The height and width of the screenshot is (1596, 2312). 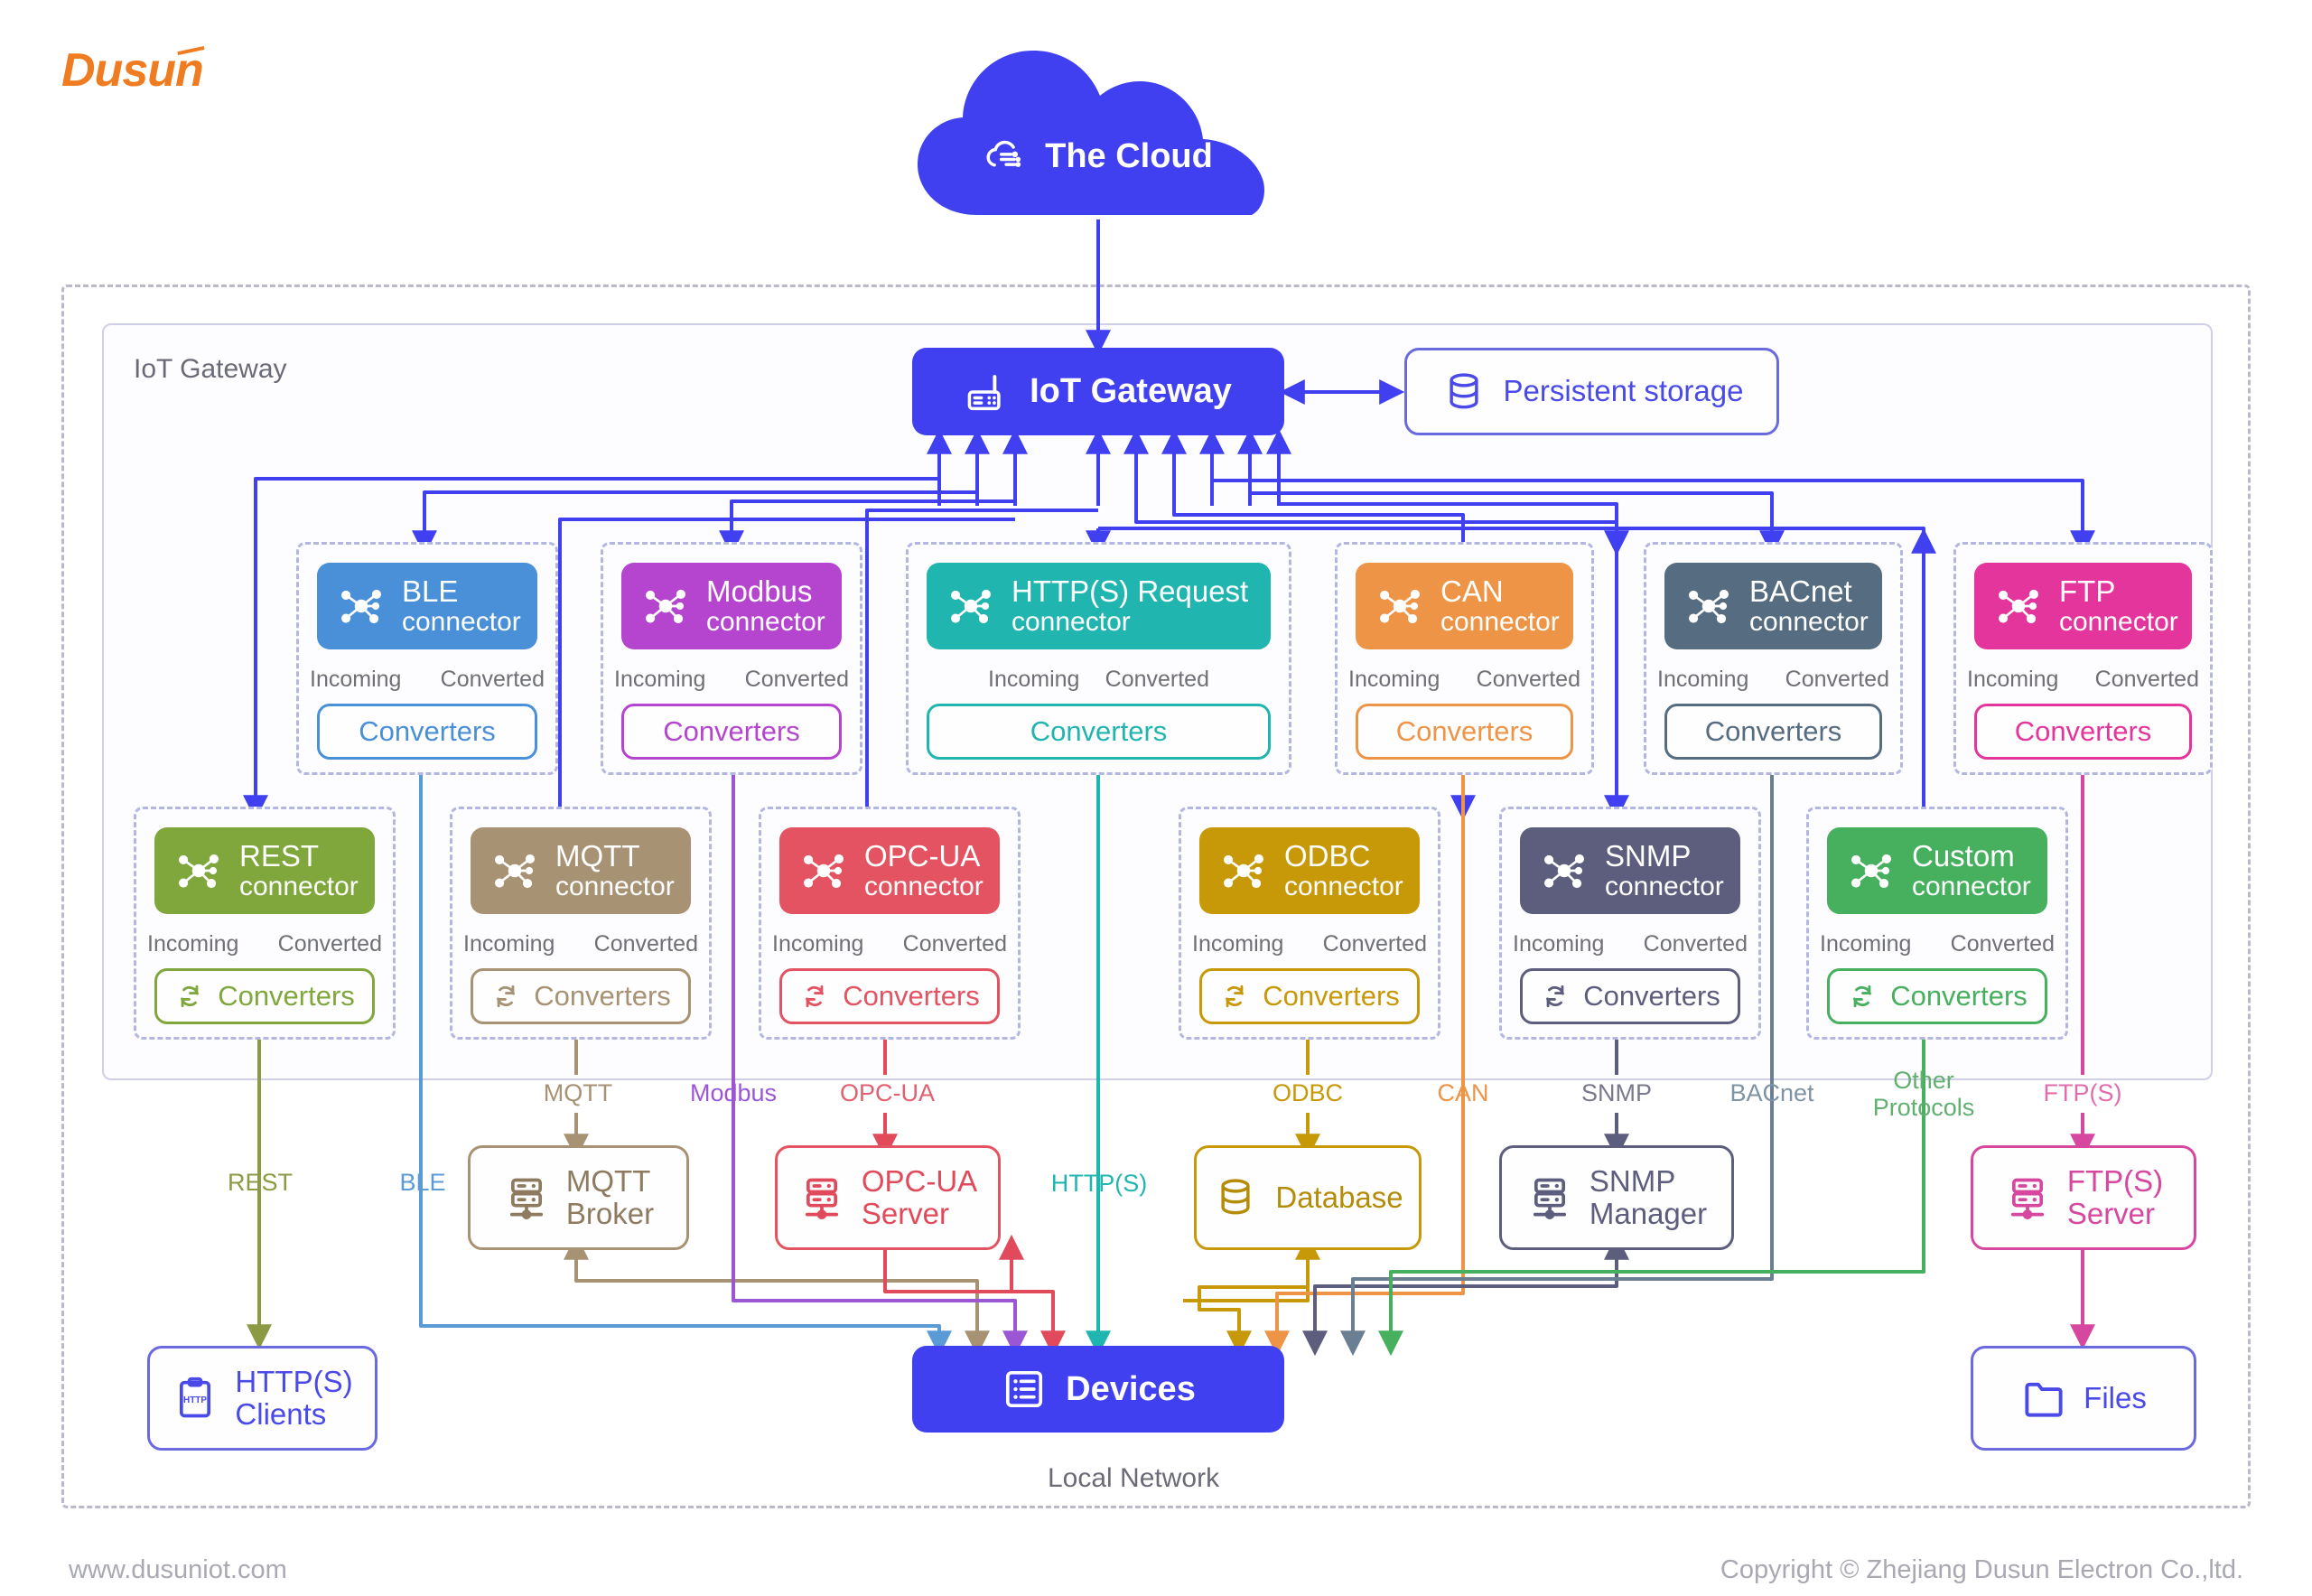 I want to click on connector-header-ftp: FTP connector, so click(x=2083, y=606).